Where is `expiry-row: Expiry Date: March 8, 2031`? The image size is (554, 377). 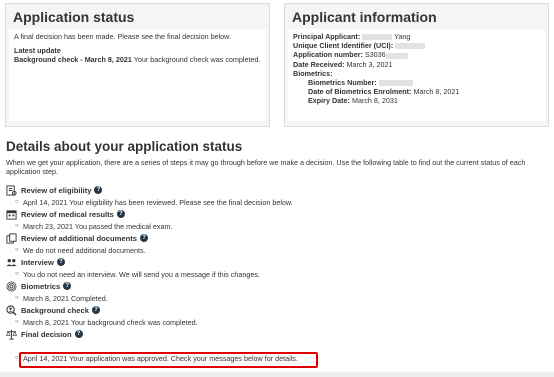 expiry-row: Expiry Date: March 8, 2031 is located at coordinates (416, 100).